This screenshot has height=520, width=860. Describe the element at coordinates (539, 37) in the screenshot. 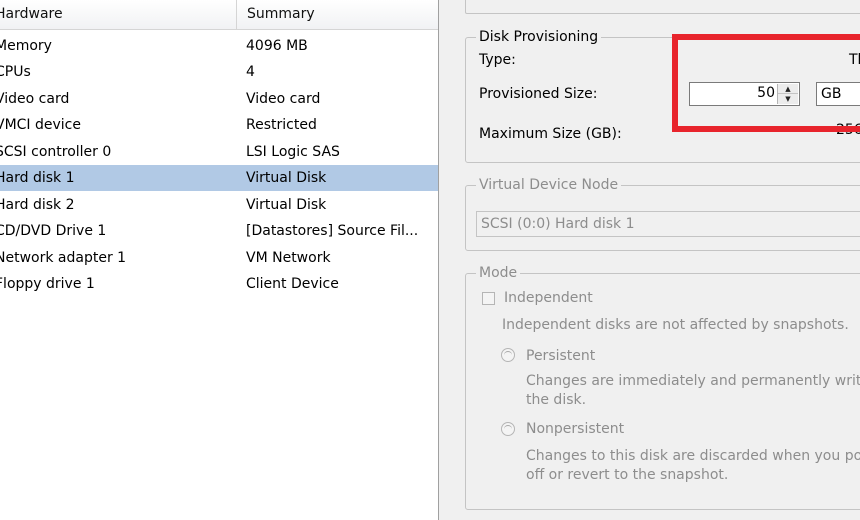

I see `disk-provisioning-legend: Disk Provisioning` at that location.